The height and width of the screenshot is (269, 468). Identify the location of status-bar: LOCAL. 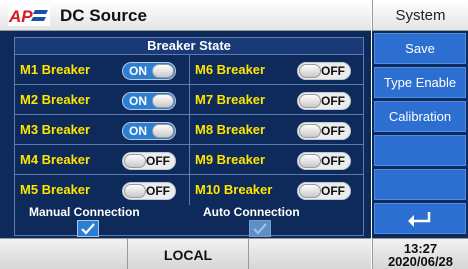
(185, 253).